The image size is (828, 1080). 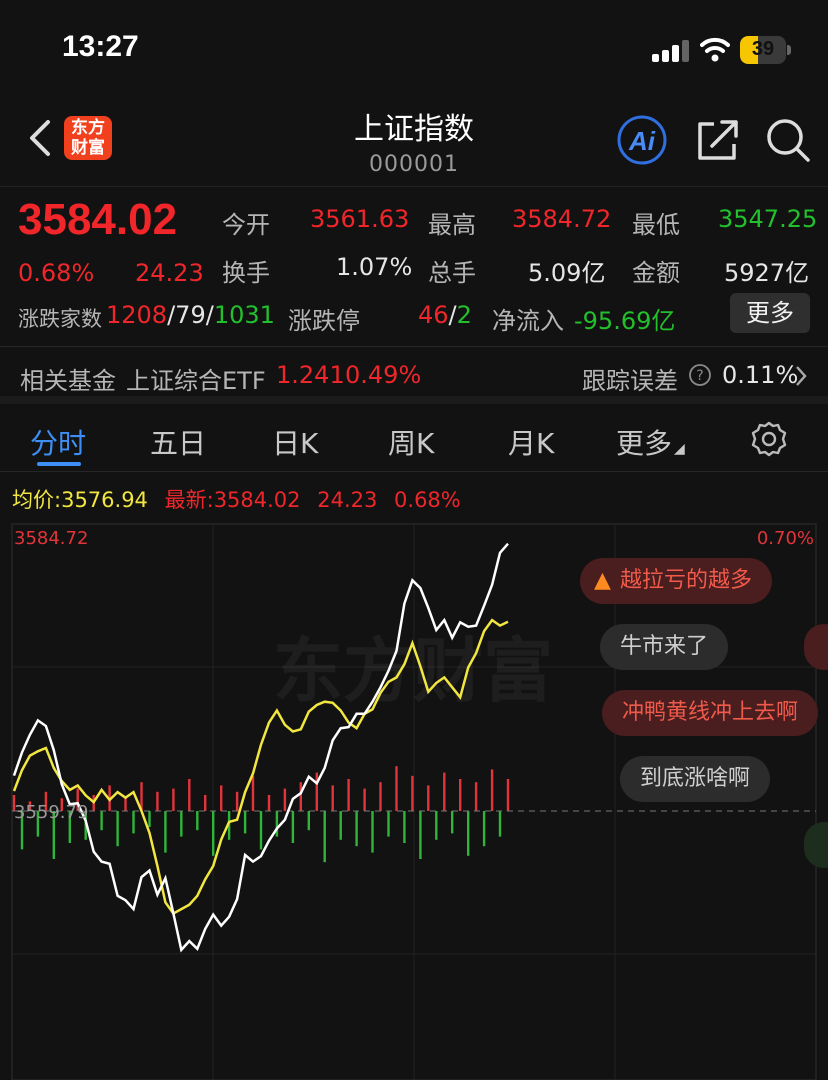 What do you see at coordinates (656, 273) in the screenshot?
I see `amount-label: 金额` at bounding box center [656, 273].